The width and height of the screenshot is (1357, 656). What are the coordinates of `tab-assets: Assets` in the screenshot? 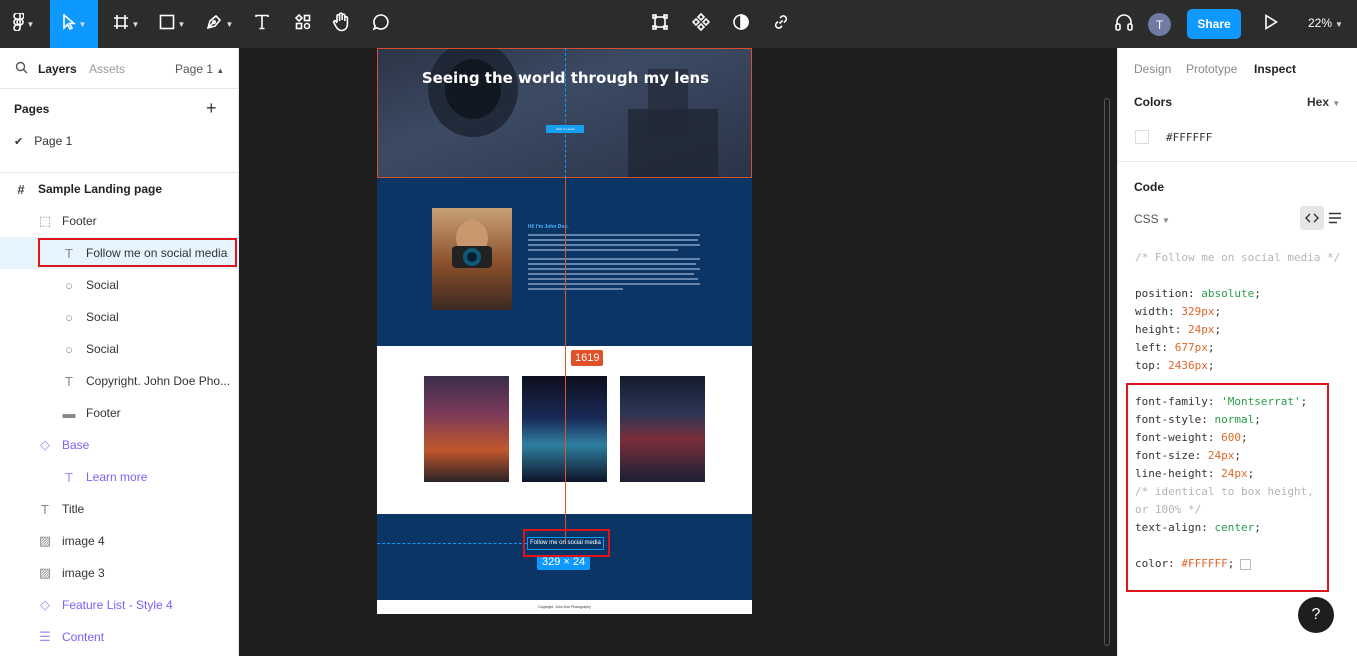 It's located at (107, 69).